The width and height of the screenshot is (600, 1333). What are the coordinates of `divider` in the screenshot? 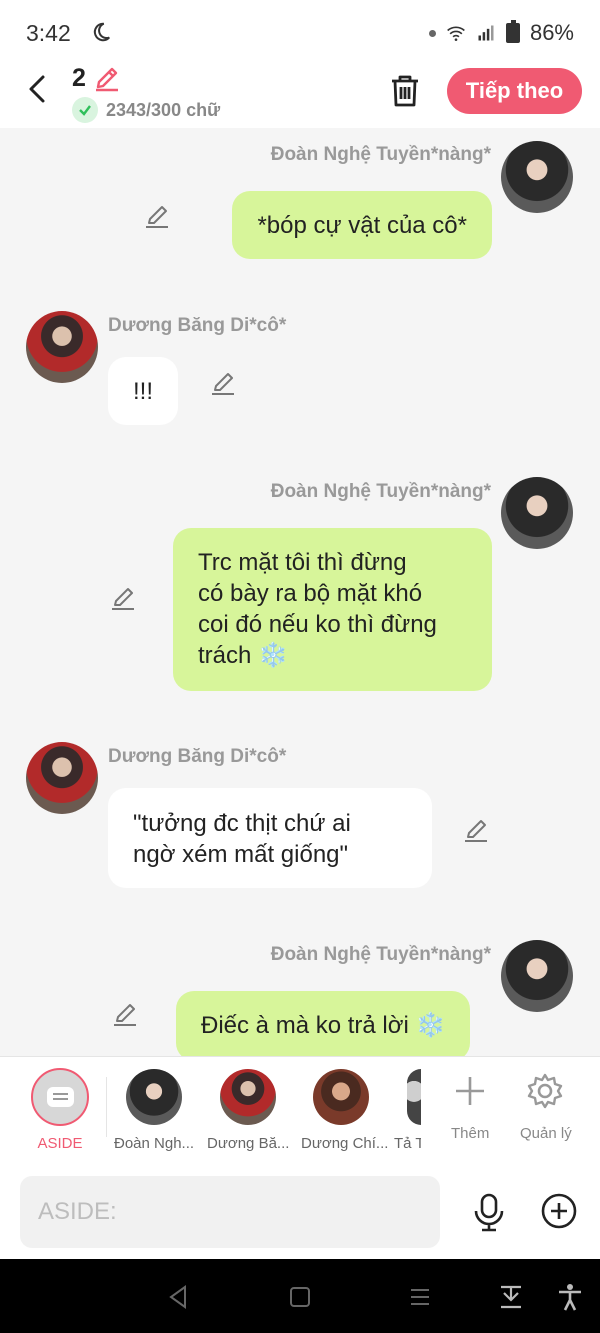 It's located at (106, 1107).